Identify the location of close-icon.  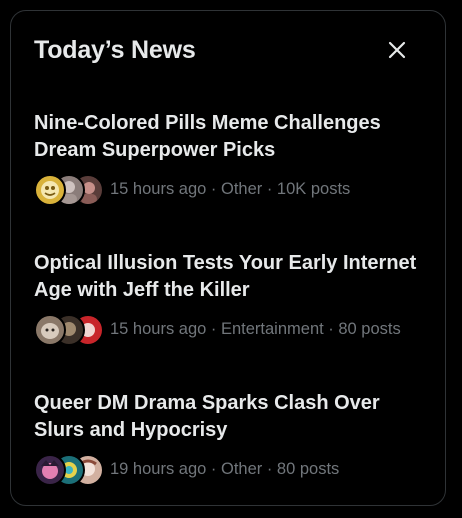
(397, 50).